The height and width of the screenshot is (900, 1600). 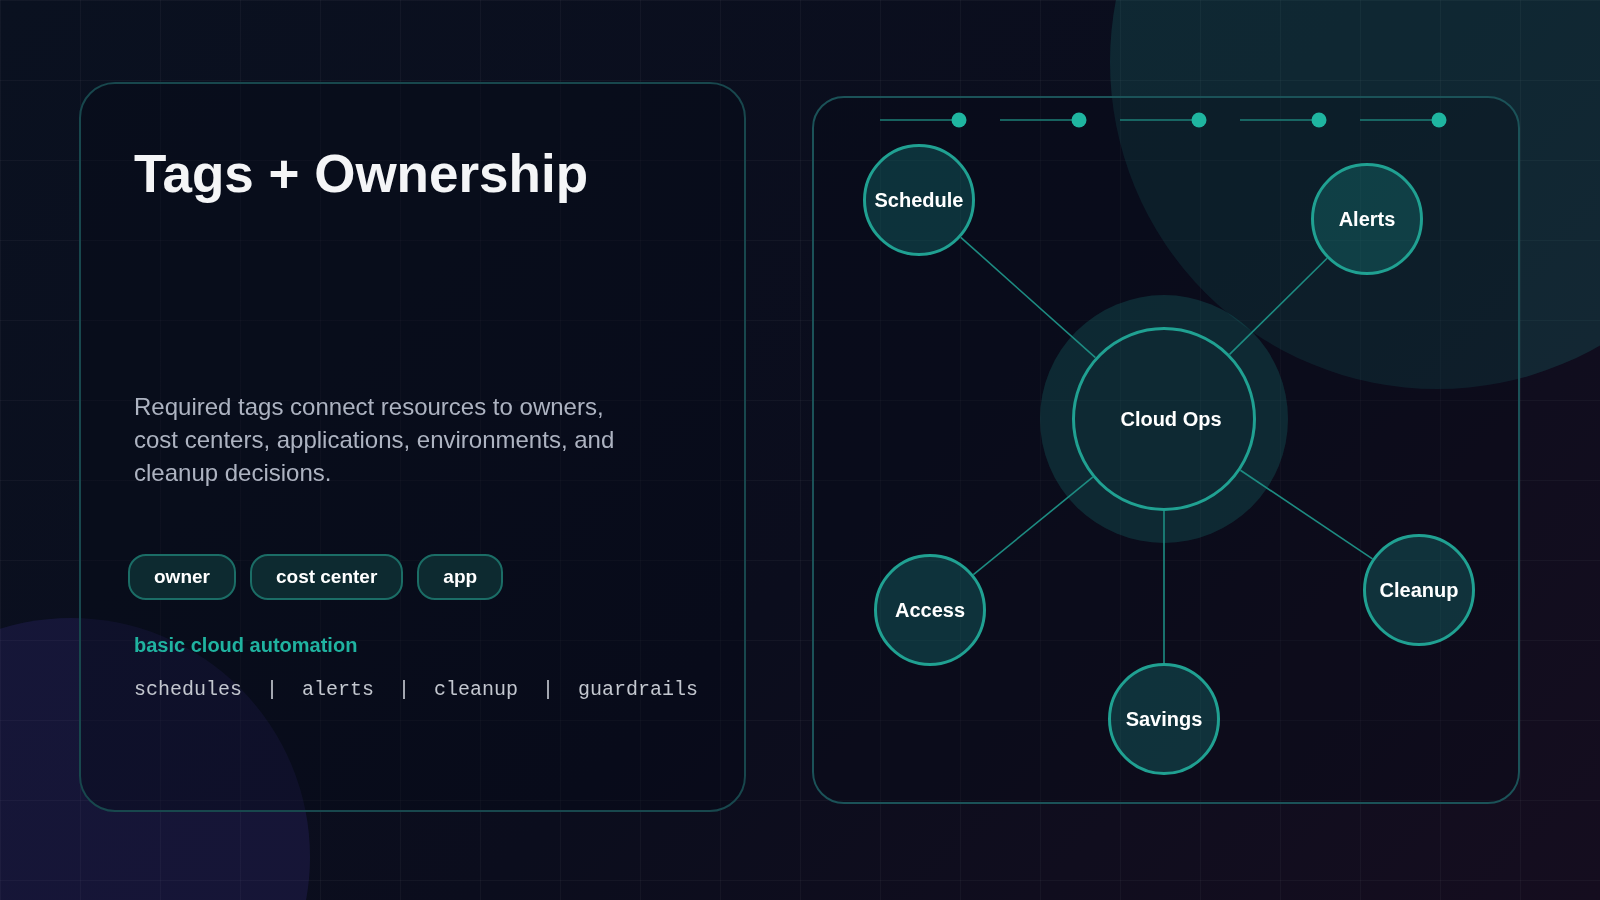 What do you see at coordinates (416, 690) in the screenshot?
I see `automation-list: schedules | alerts | cleanup | guardrails` at bounding box center [416, 690].